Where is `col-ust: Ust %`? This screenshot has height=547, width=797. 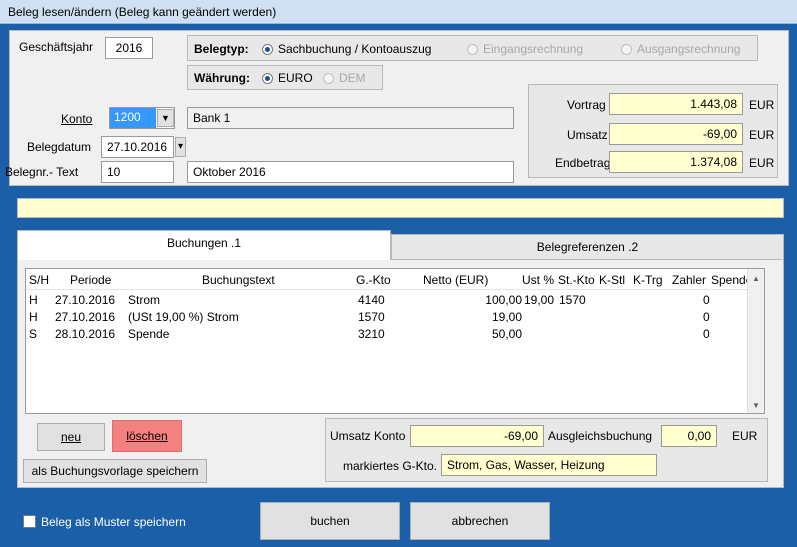 col-ust: Ust % is located at coordinates (538, 280).